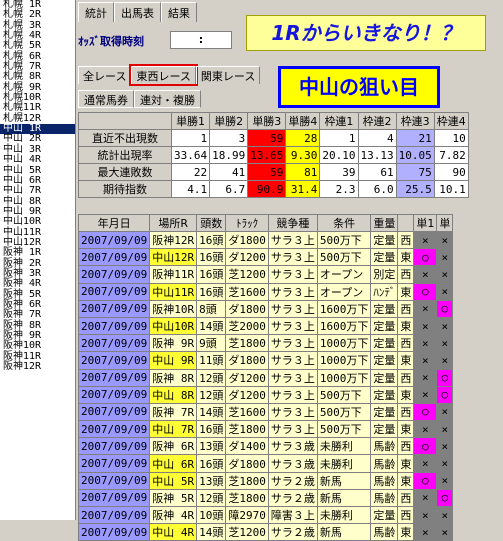 The height and width of the screenshot is (541, 503). What do you see at coordinates (114, 223) in the screenshot?
I see `results-col-header: 年月日` at bounding box center [114, 223].